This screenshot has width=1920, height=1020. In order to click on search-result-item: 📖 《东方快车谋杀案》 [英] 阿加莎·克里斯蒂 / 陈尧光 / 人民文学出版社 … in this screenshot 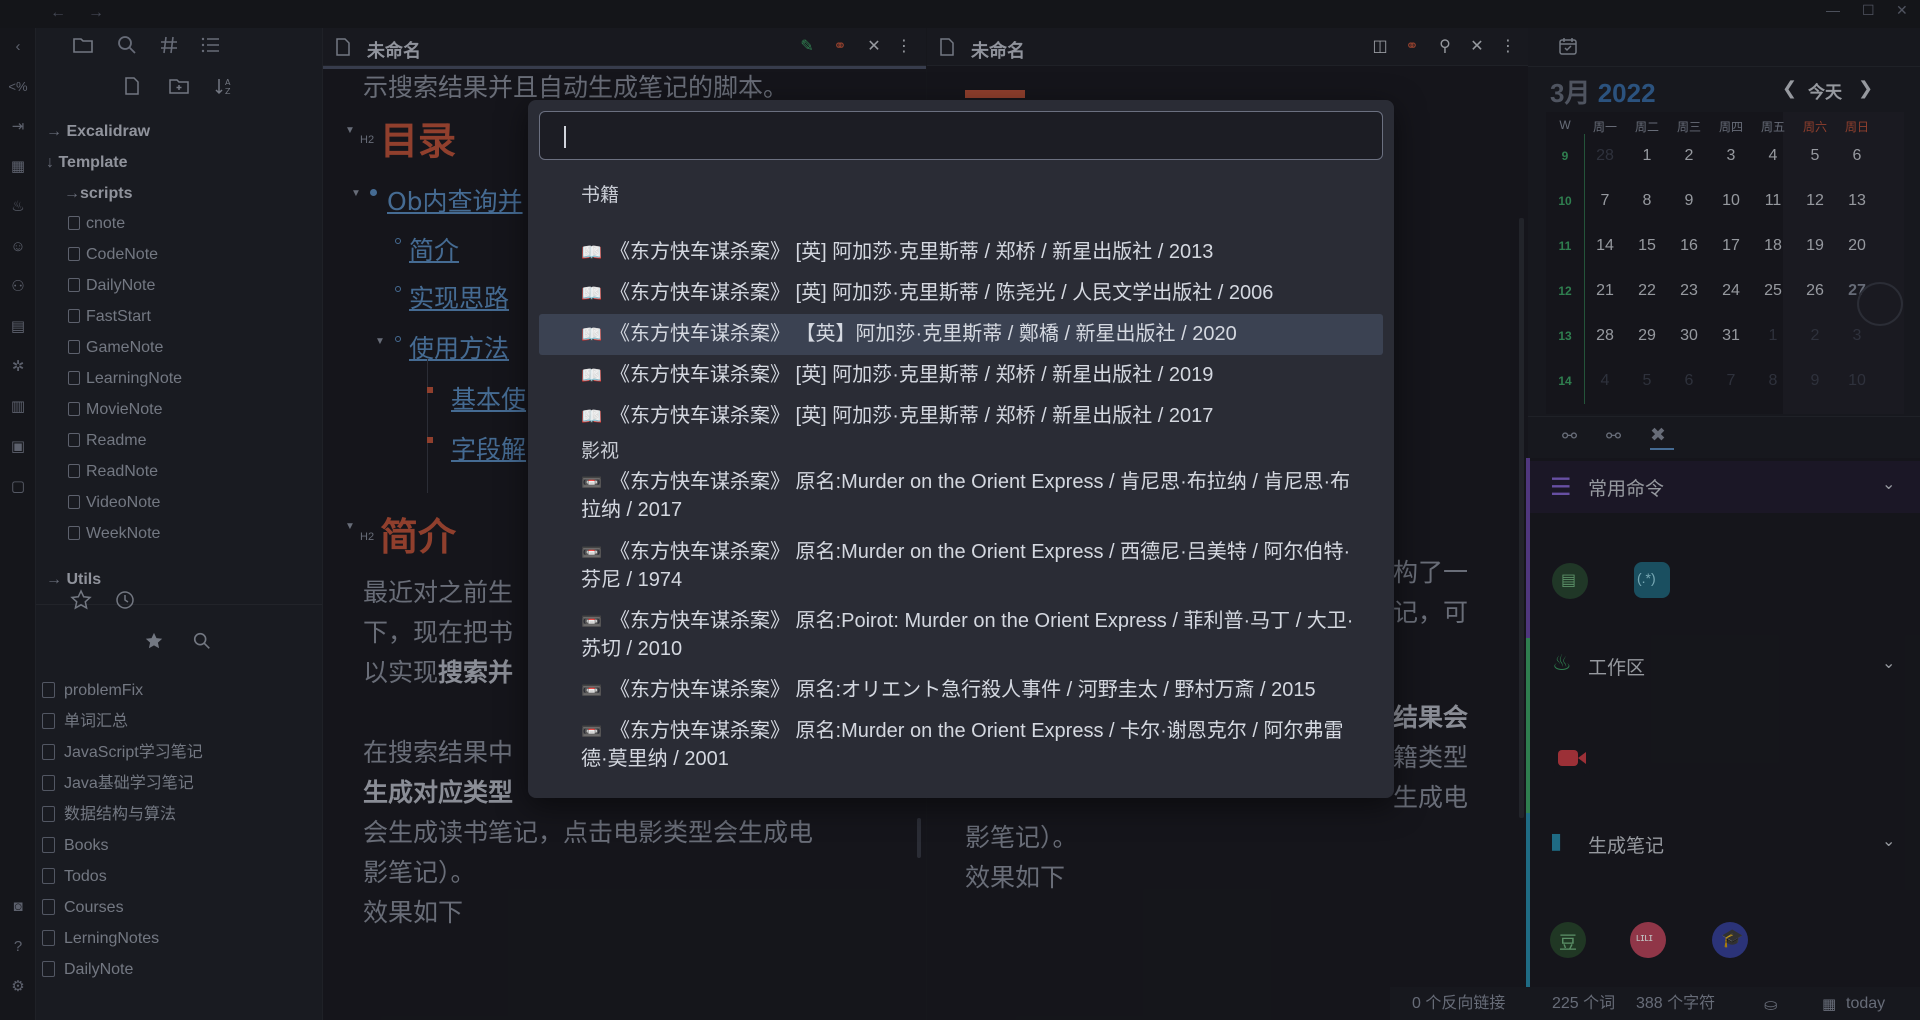, I will do `click(961, 293)`.